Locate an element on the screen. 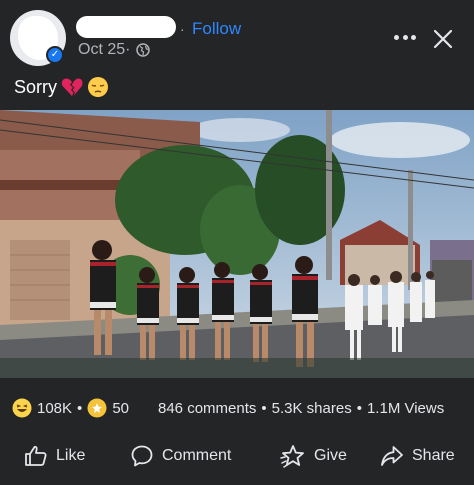 This screenshot has height=485, width=474. views-count: 1.1M Views is located at coordinates (405, 408).